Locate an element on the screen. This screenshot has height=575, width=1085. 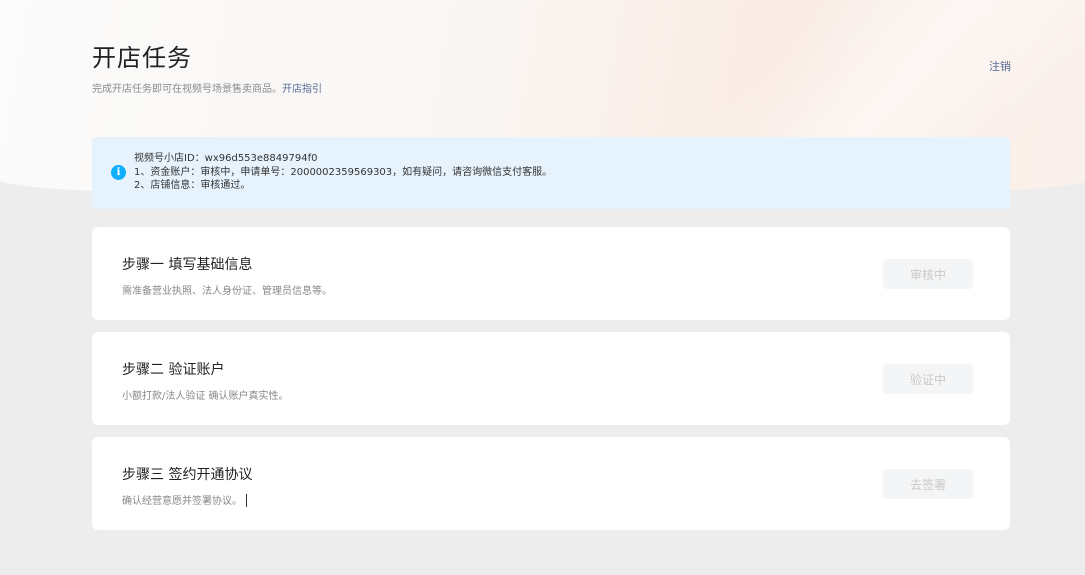
notice-line-shop-info: 2、店铺信息：审核通过。 is located at coordinates (192, 185).